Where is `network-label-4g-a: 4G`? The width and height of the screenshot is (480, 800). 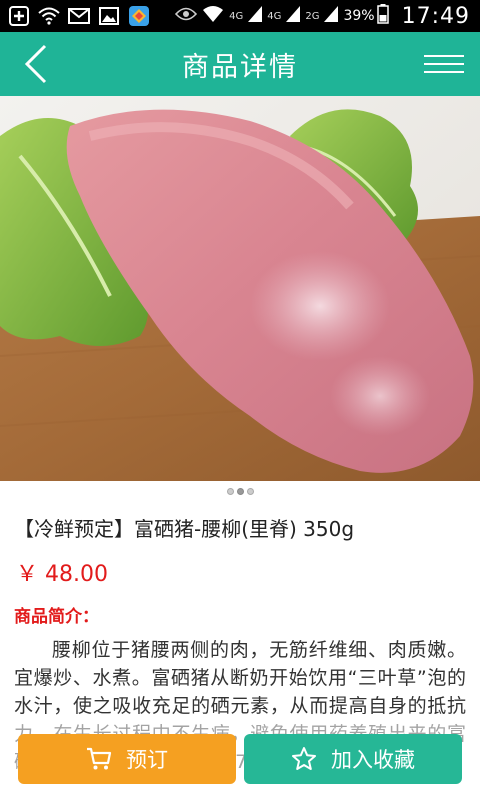
network-label-4g-a: 4G is located at coordinates (236, 16).